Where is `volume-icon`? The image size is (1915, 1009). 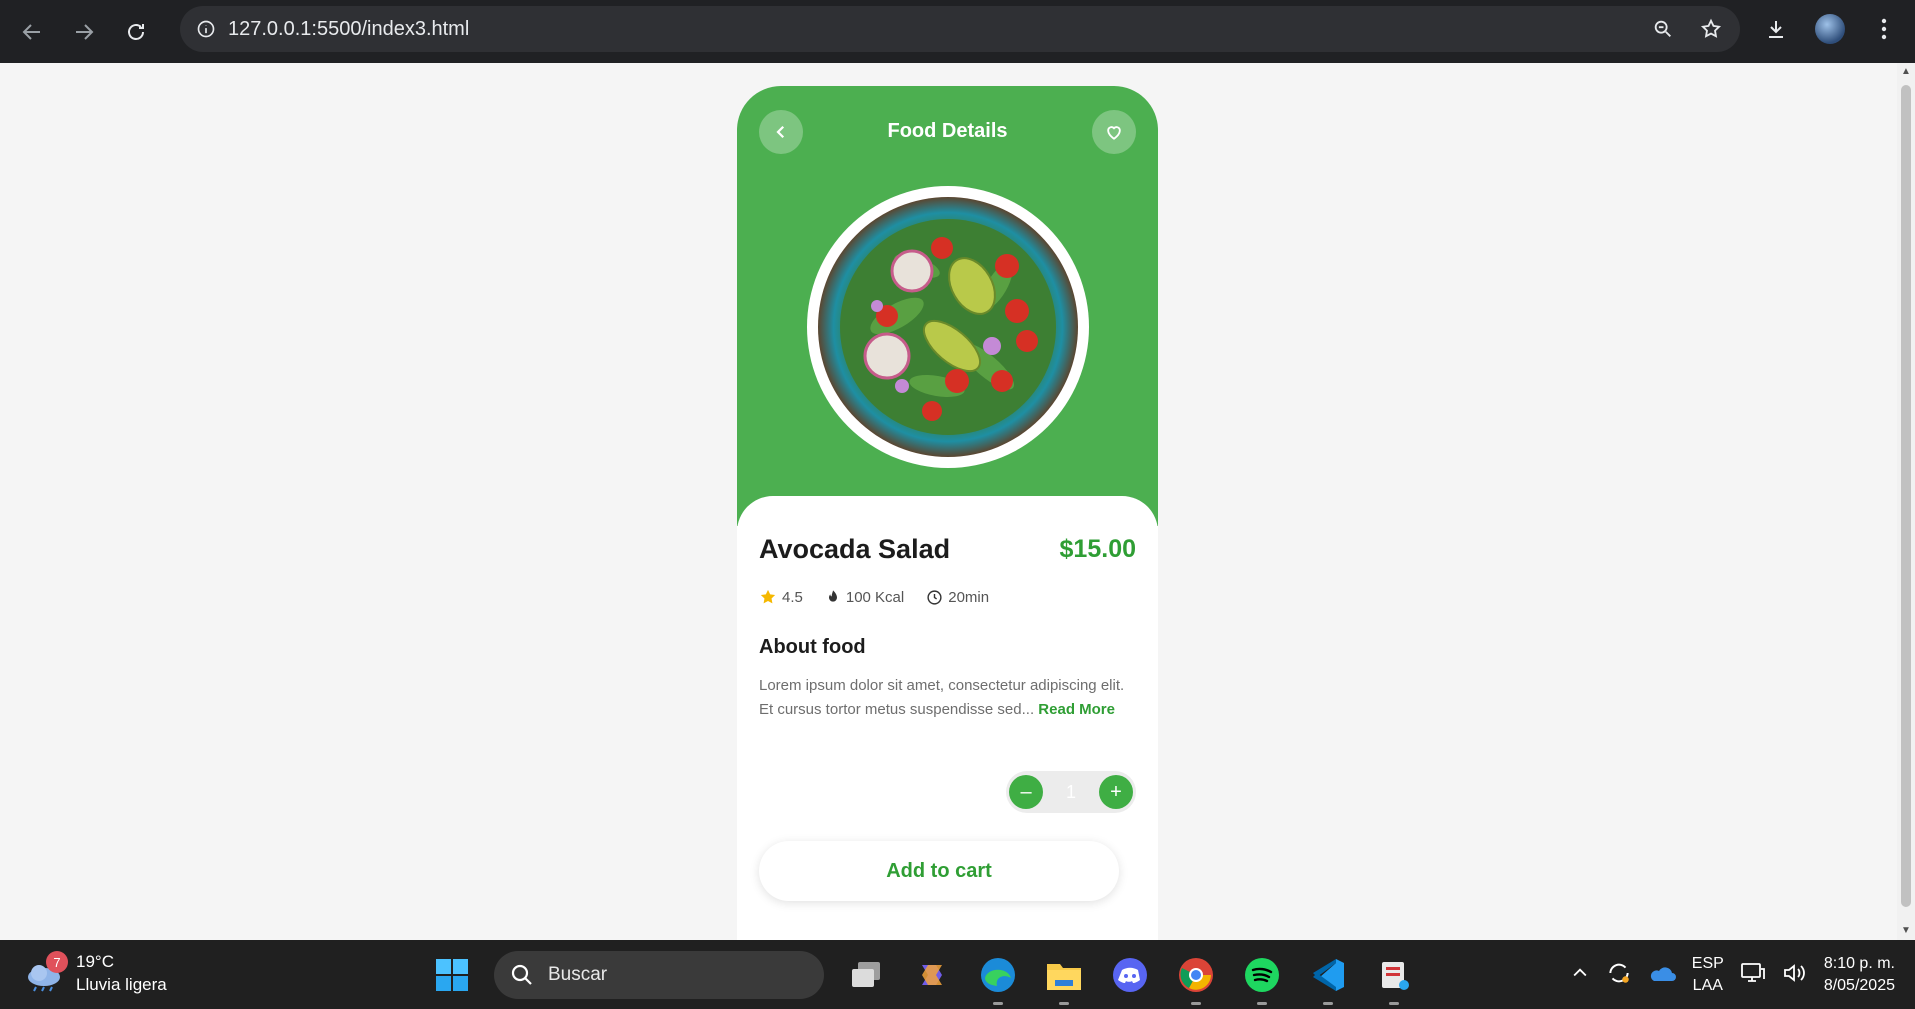 volume-icon is located at coordinates (1795, 975).